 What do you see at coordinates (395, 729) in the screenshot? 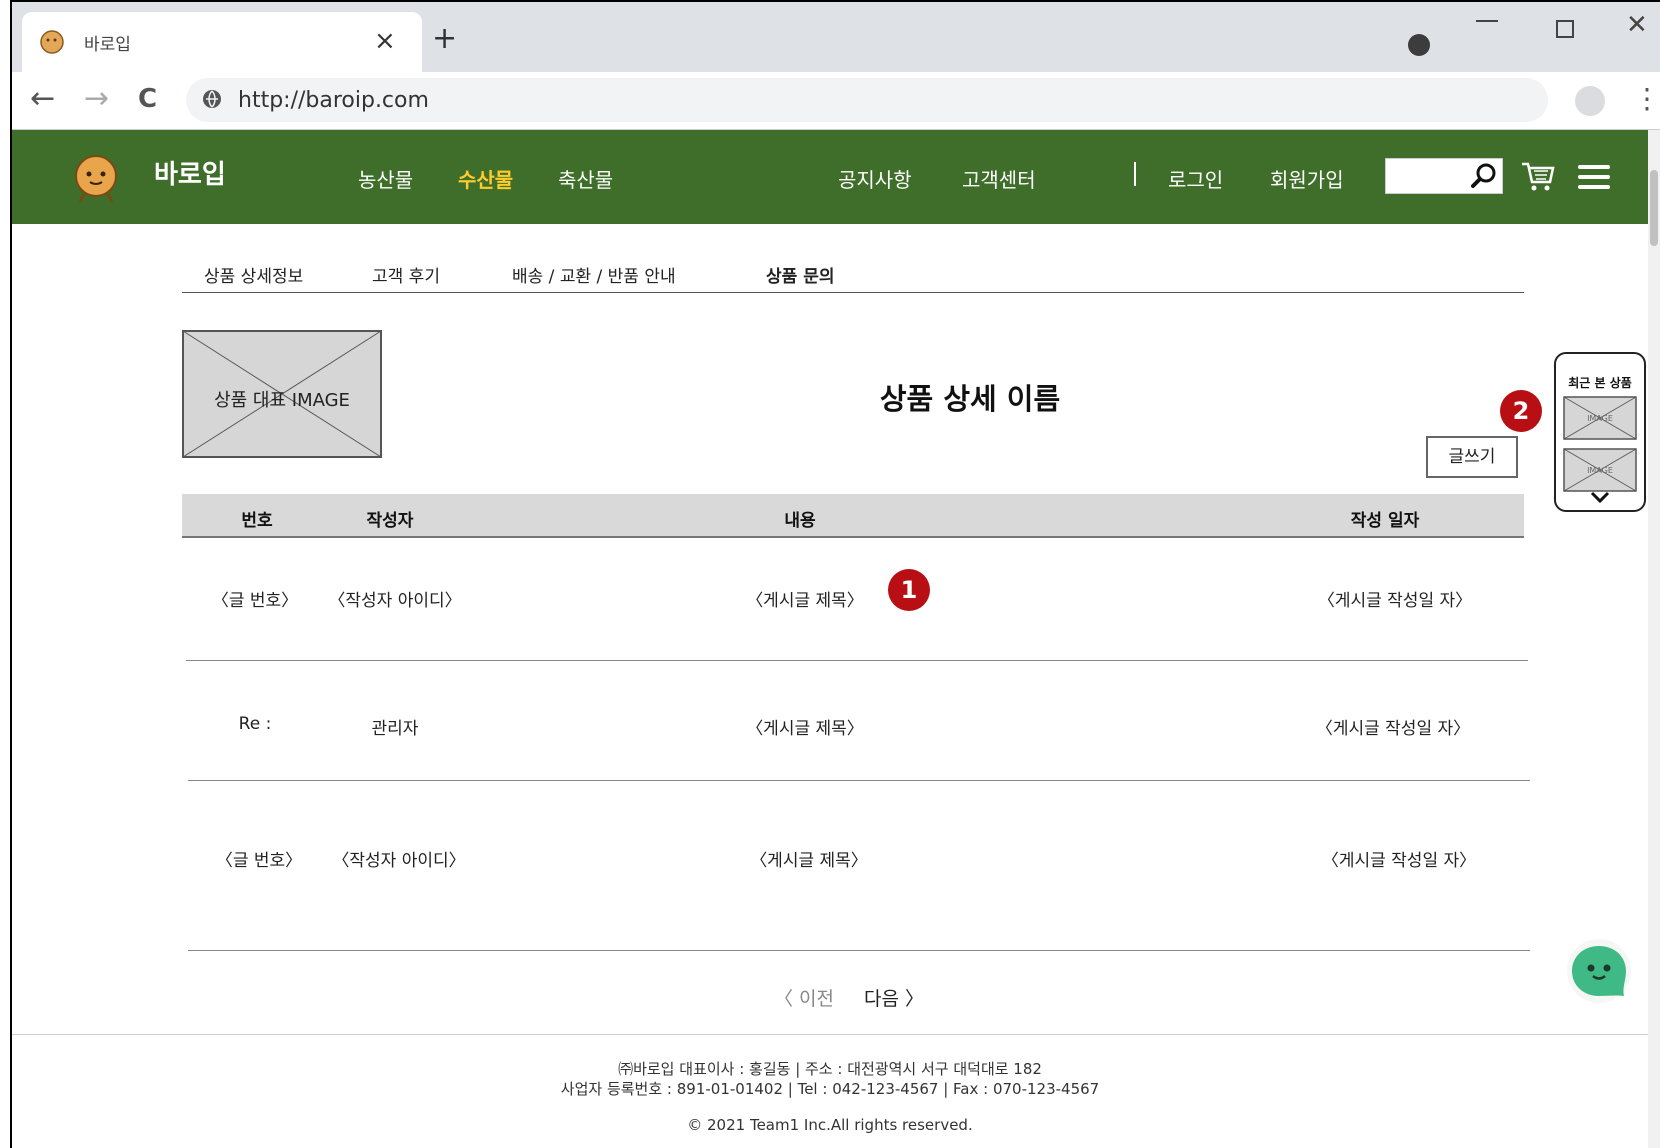
I see `row2-author: 관리자` at bounding box center [395, 729].